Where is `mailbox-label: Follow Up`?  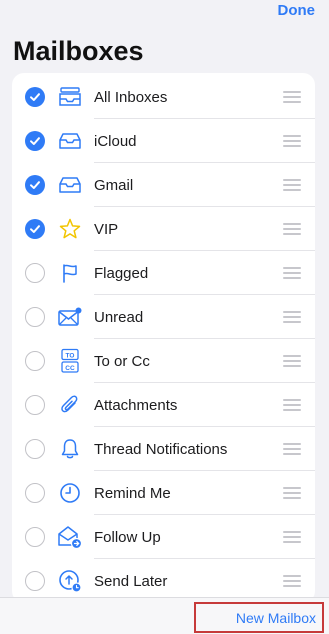
mailbox-label: Follow Up is located at coordinates (127, 537).